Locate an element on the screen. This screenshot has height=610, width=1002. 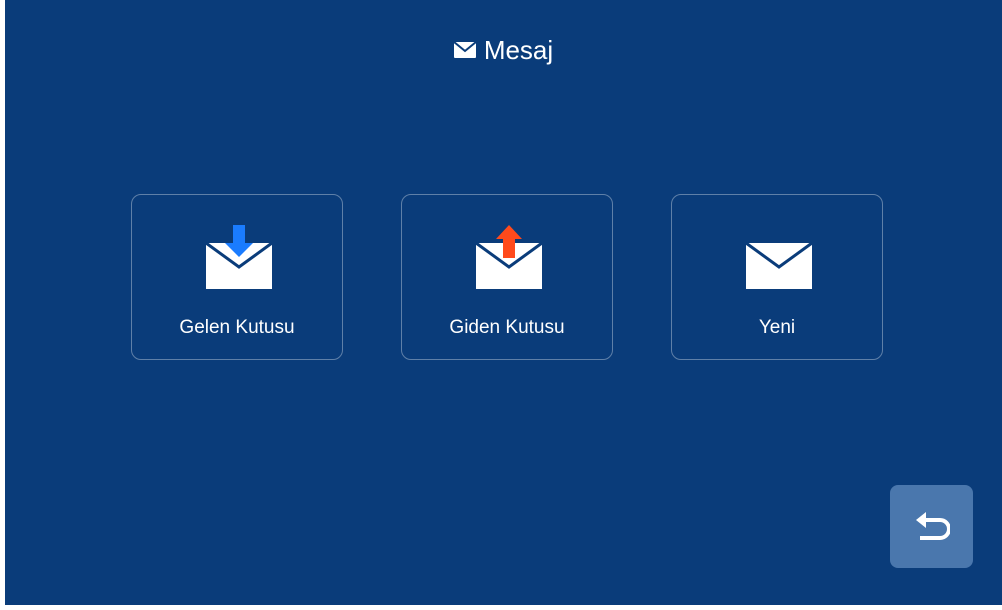
back-button is located at coordinates (931, 526).